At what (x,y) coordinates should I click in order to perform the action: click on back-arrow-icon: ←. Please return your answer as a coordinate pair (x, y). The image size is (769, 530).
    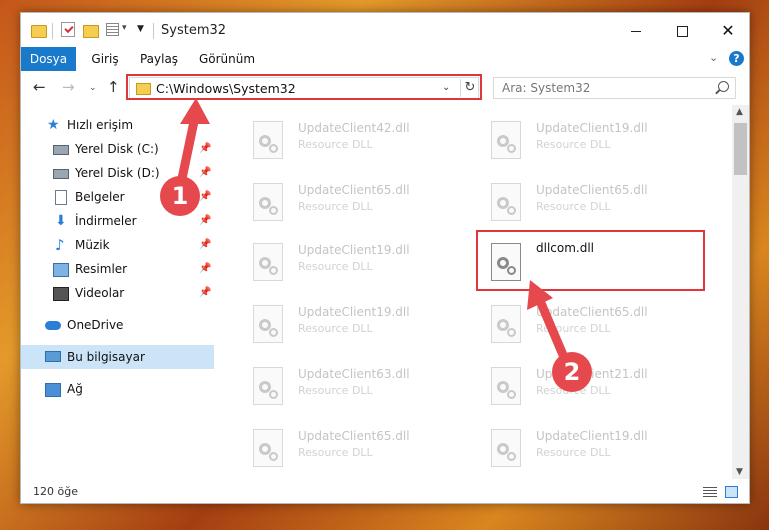
    Looking at the image, I should click on (39, 87).